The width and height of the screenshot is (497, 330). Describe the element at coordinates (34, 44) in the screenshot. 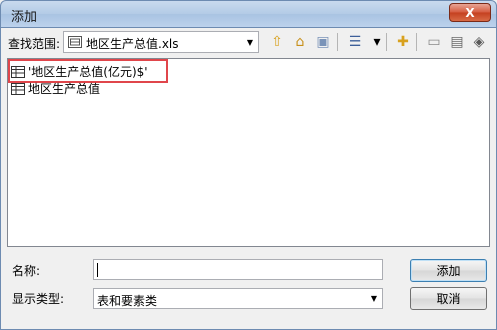

I see `lookin-label: 查找范围:` at that location.